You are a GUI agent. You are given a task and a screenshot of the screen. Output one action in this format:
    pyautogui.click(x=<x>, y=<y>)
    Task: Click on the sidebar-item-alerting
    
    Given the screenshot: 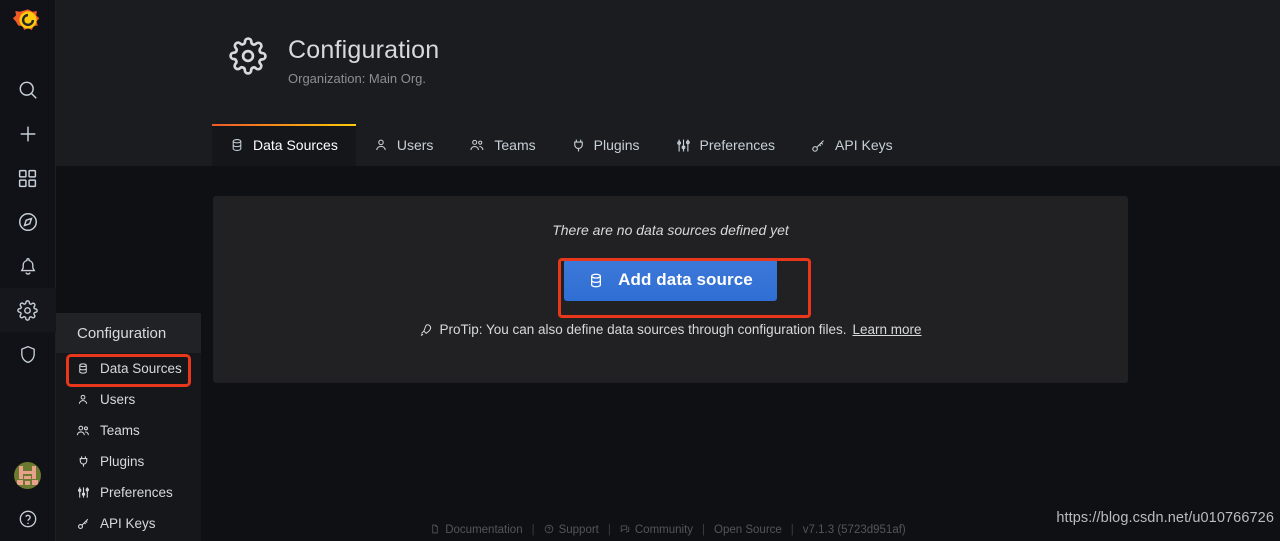 What is the action you would take?
    pyautogui.click(x=28, y=266)
    